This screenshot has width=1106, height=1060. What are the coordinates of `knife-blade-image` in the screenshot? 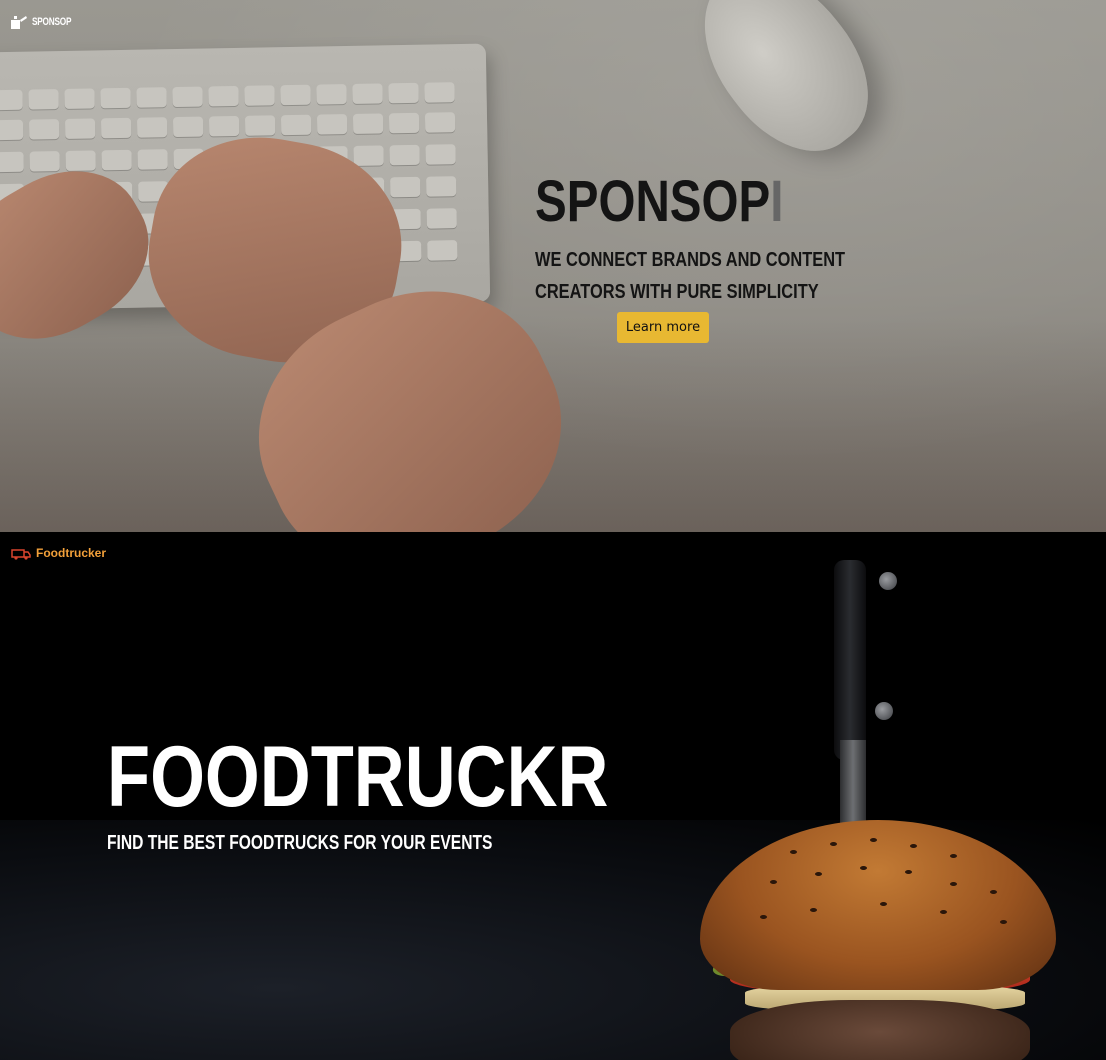 It's located at (853, 785).